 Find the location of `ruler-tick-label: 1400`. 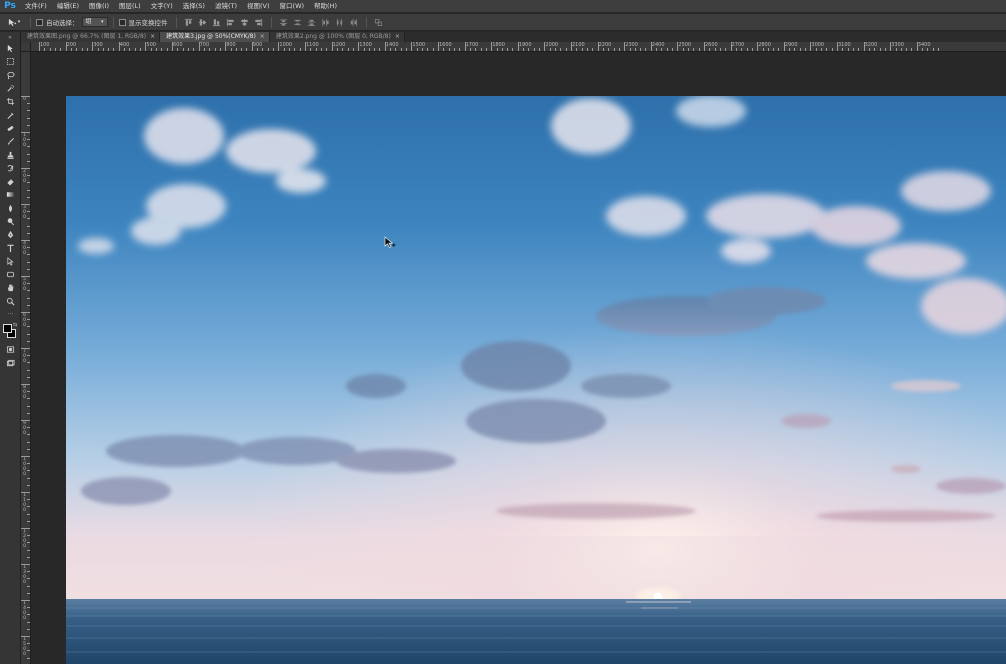

ruler-tick-label: 1400 is located at coordinates (392, 45).